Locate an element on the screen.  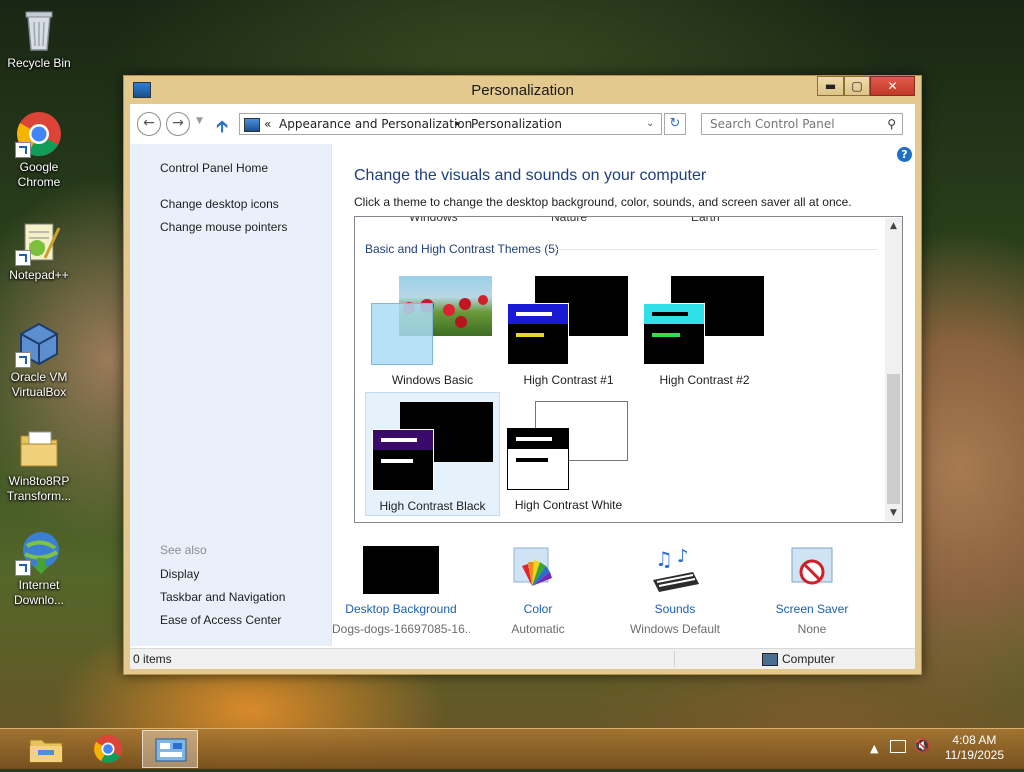
chevron-down-icon: ▼ is located at coordinates (199, 121).